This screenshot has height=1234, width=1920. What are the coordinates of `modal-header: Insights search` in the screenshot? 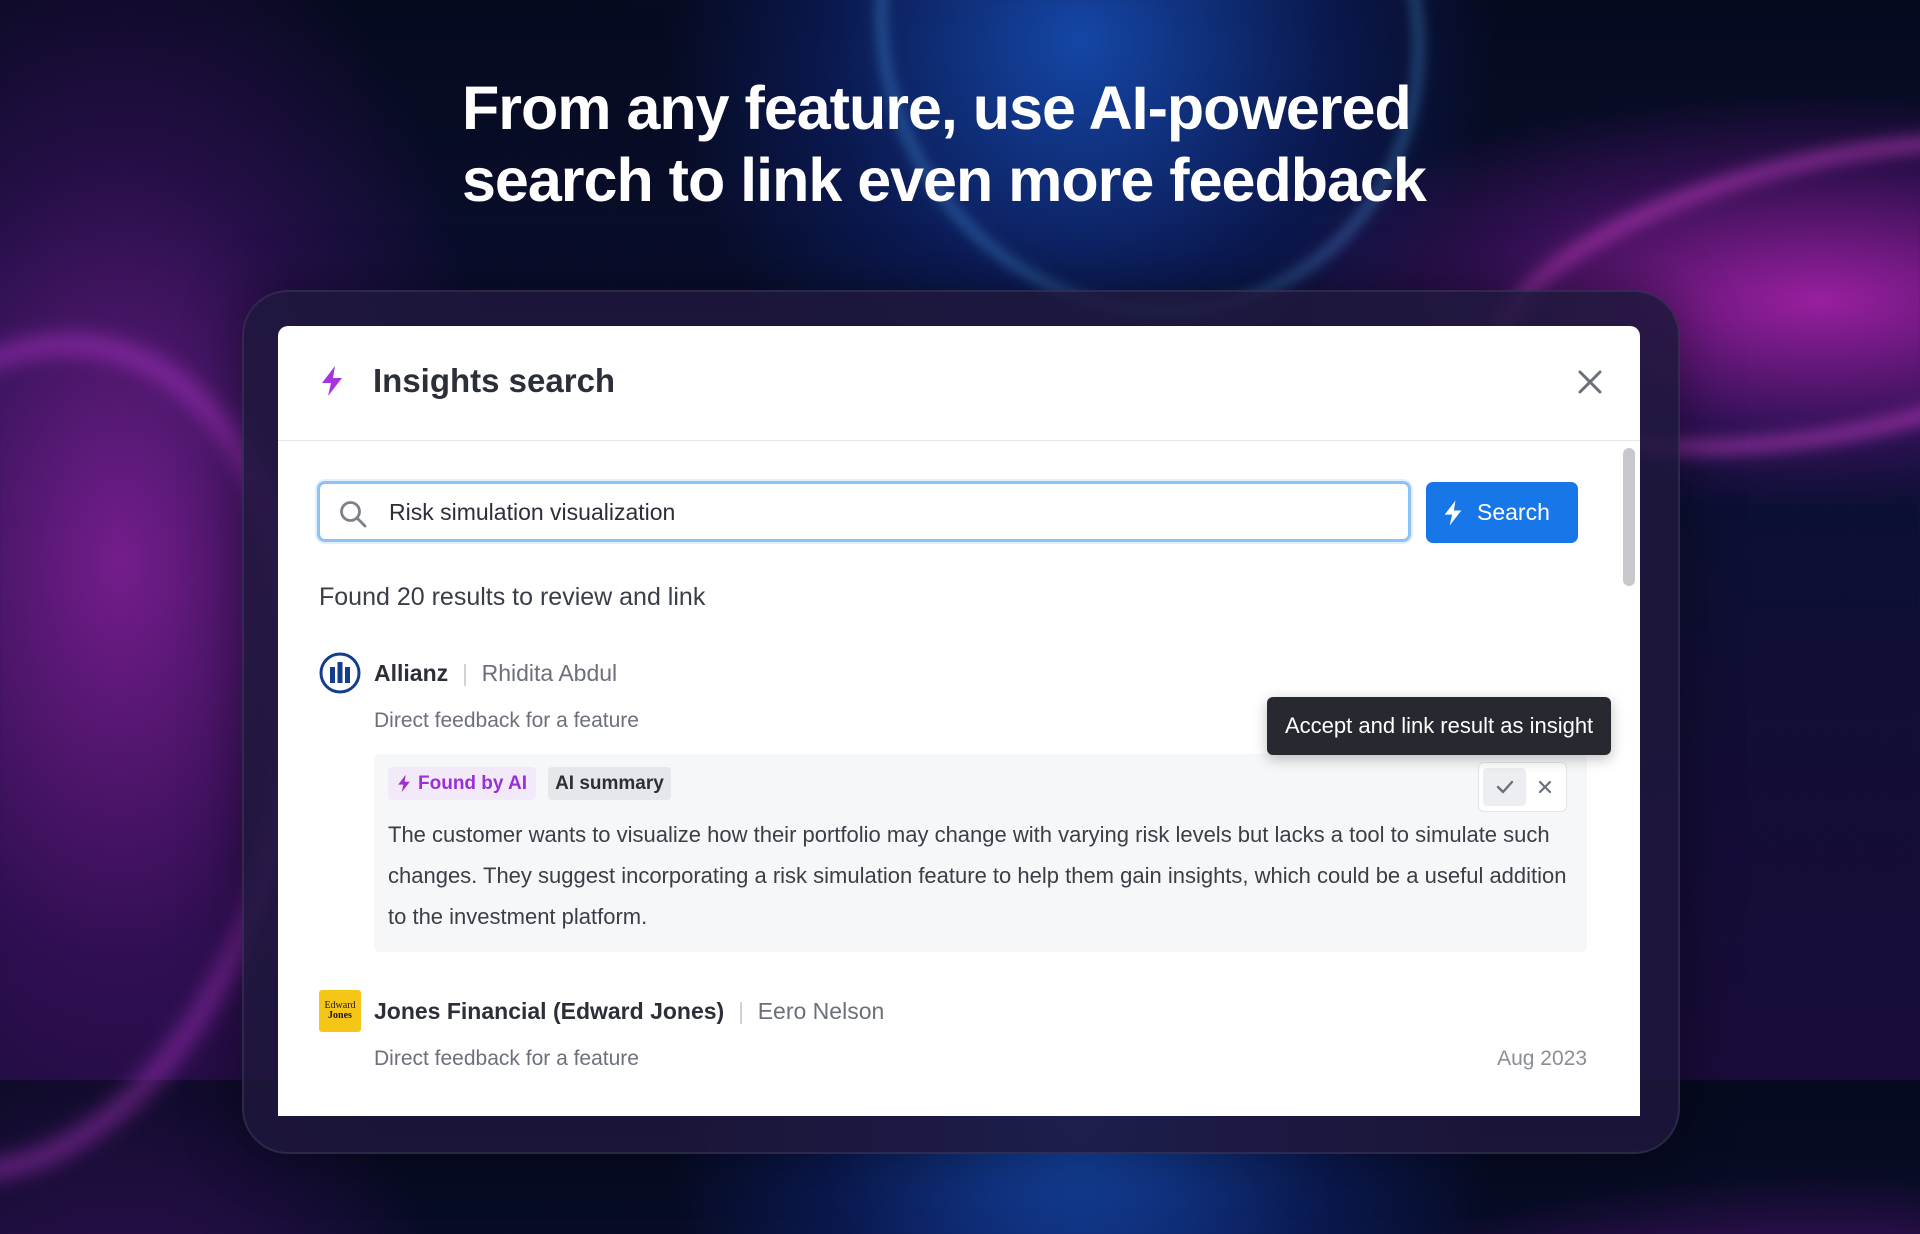 It's located at (959, 383).